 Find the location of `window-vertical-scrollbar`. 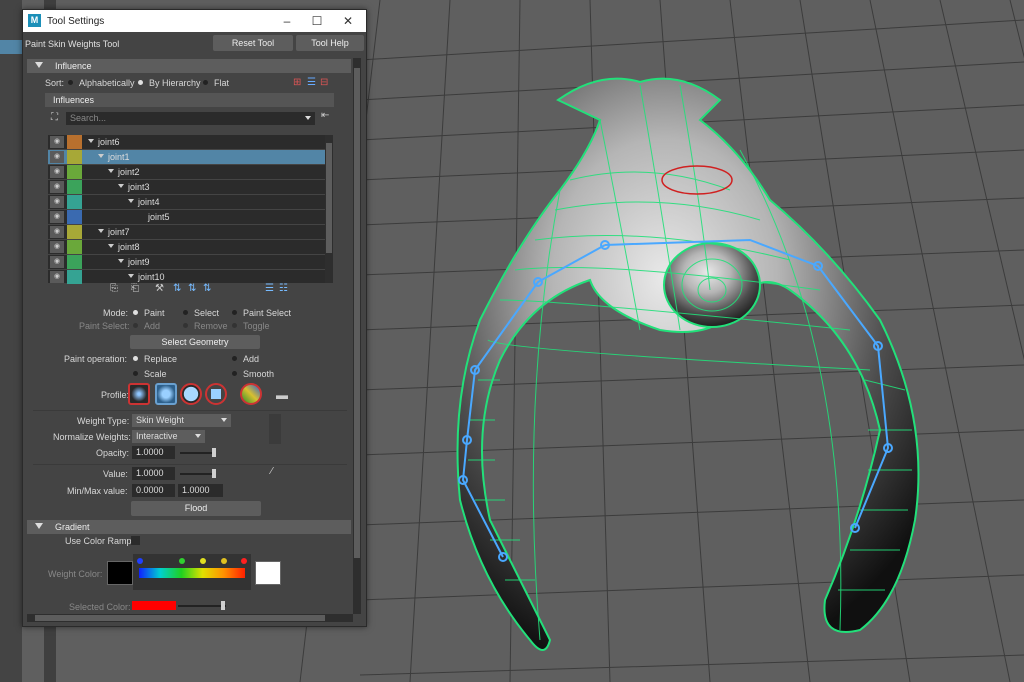

window-vertical-scrollbar is located at coordinates (357, 336).